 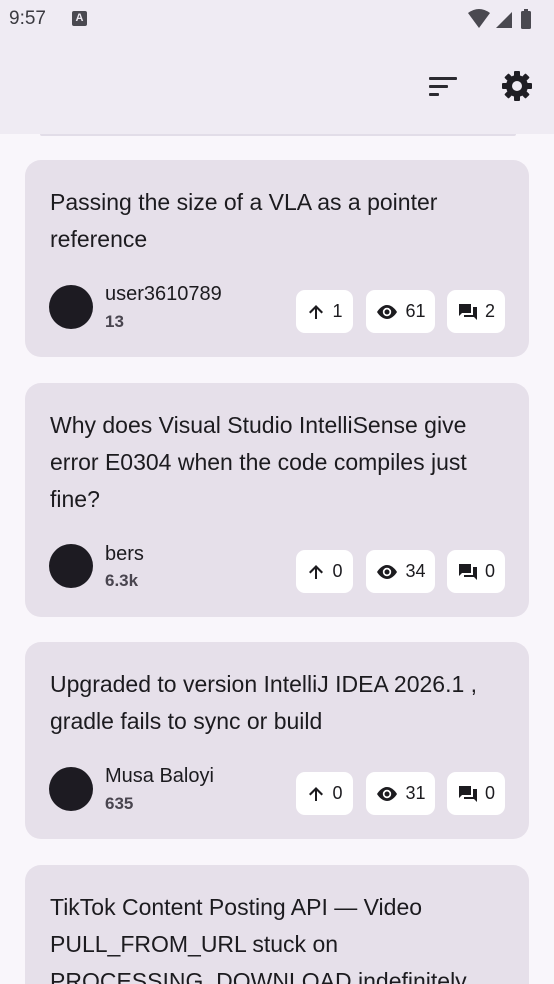 I want to click on views-count: 31, so click(x=415, y=793).